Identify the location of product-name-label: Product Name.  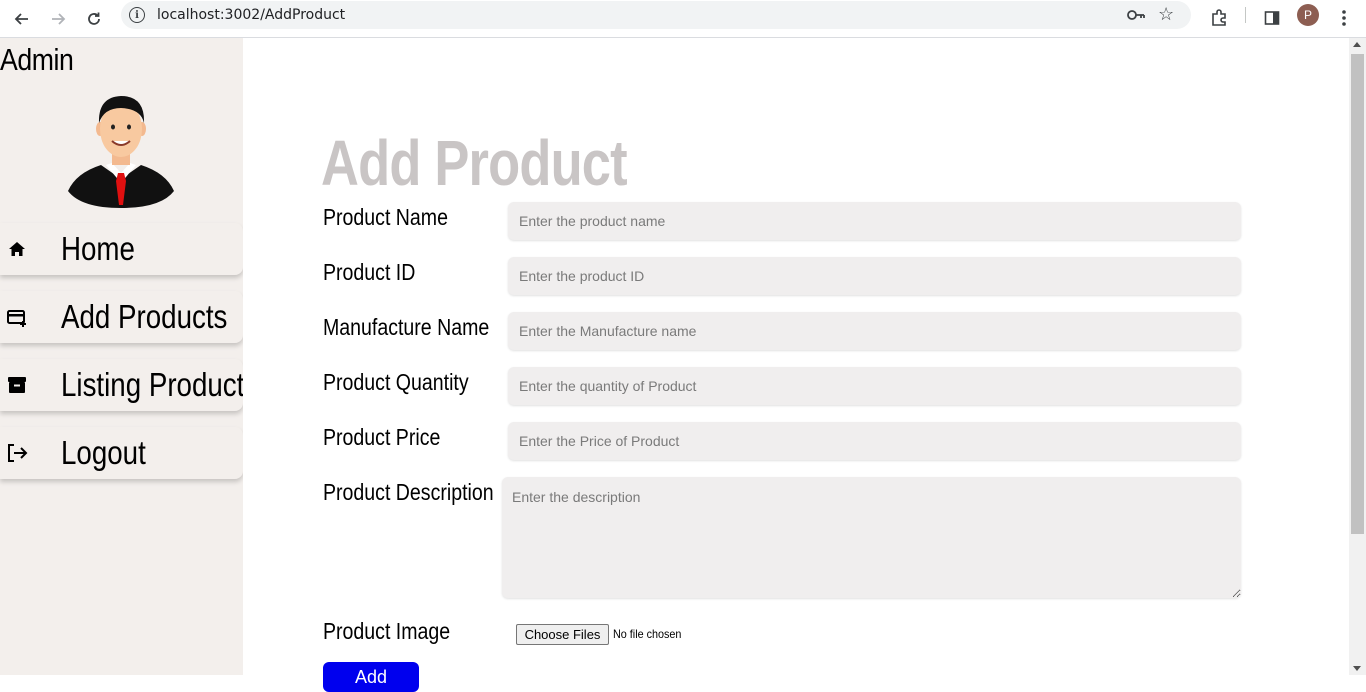
(385, 217).